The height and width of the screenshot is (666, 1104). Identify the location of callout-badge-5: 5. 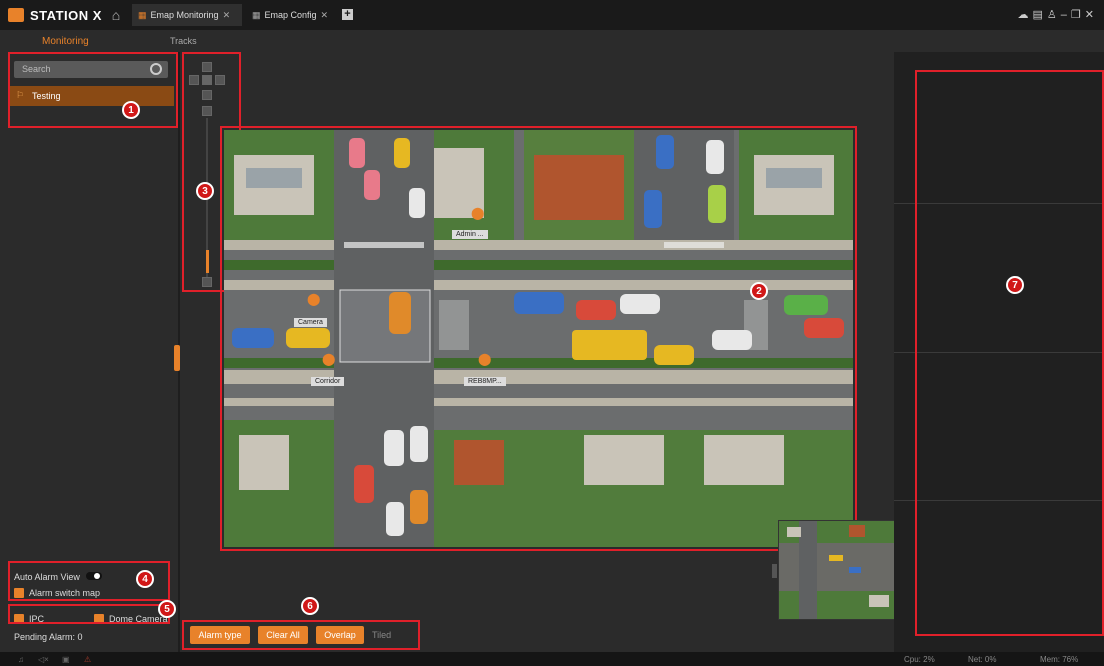
(167, 609).